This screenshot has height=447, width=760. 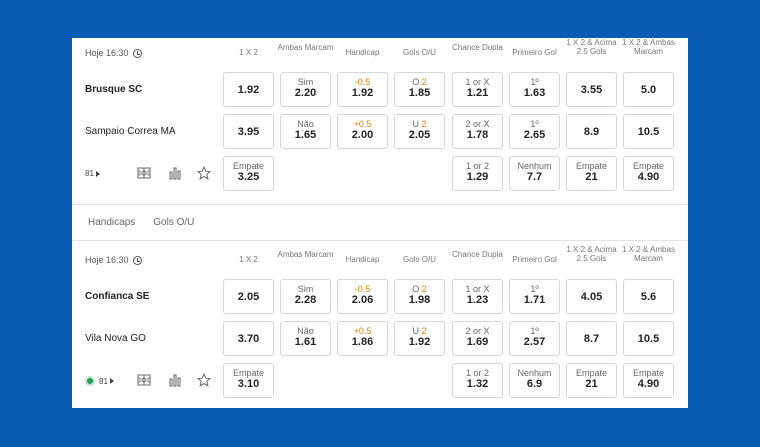 What do you see at coordinates (419, 259) in the screenshot?
I see `market-header: Gols O/U` at bounding box center [419, 259].